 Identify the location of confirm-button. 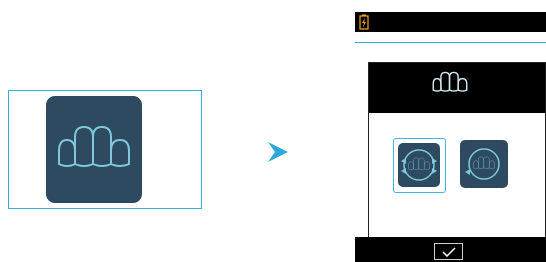
(448, 251).